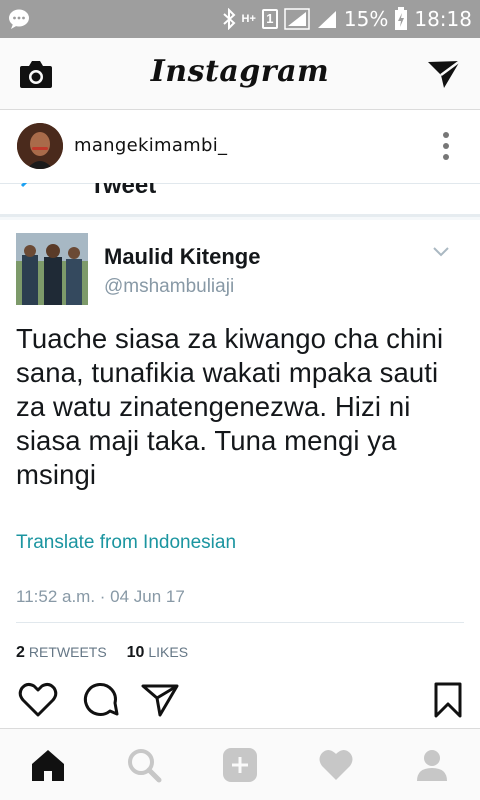 The width and height of the screenshot is (480, 800). I want to click on battery-percent: 15%, so click(366, 19).